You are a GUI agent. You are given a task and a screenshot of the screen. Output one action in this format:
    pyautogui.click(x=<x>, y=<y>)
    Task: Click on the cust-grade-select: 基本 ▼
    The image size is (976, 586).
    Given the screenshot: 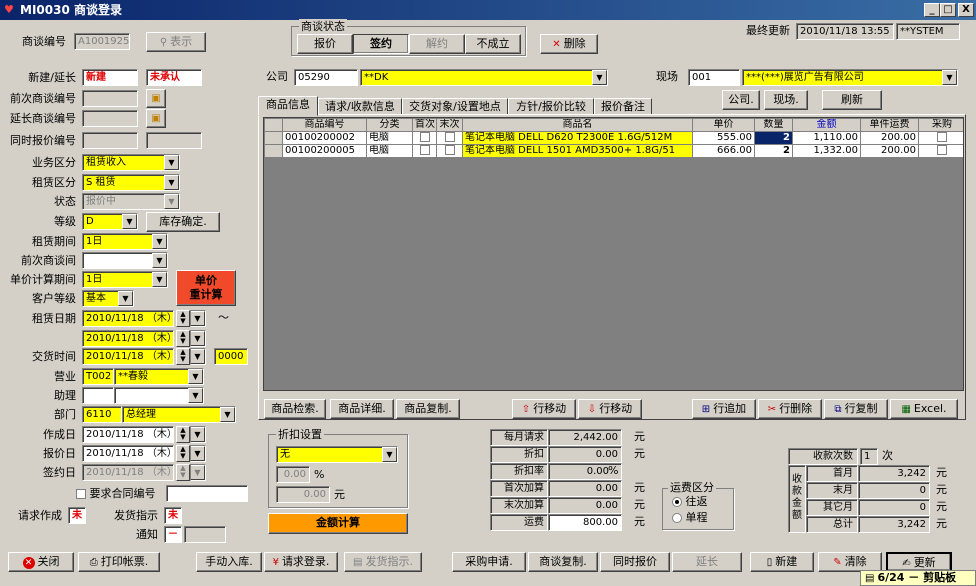 What is the action you would take?
    pyautogui.click(x=108, y=298)
    